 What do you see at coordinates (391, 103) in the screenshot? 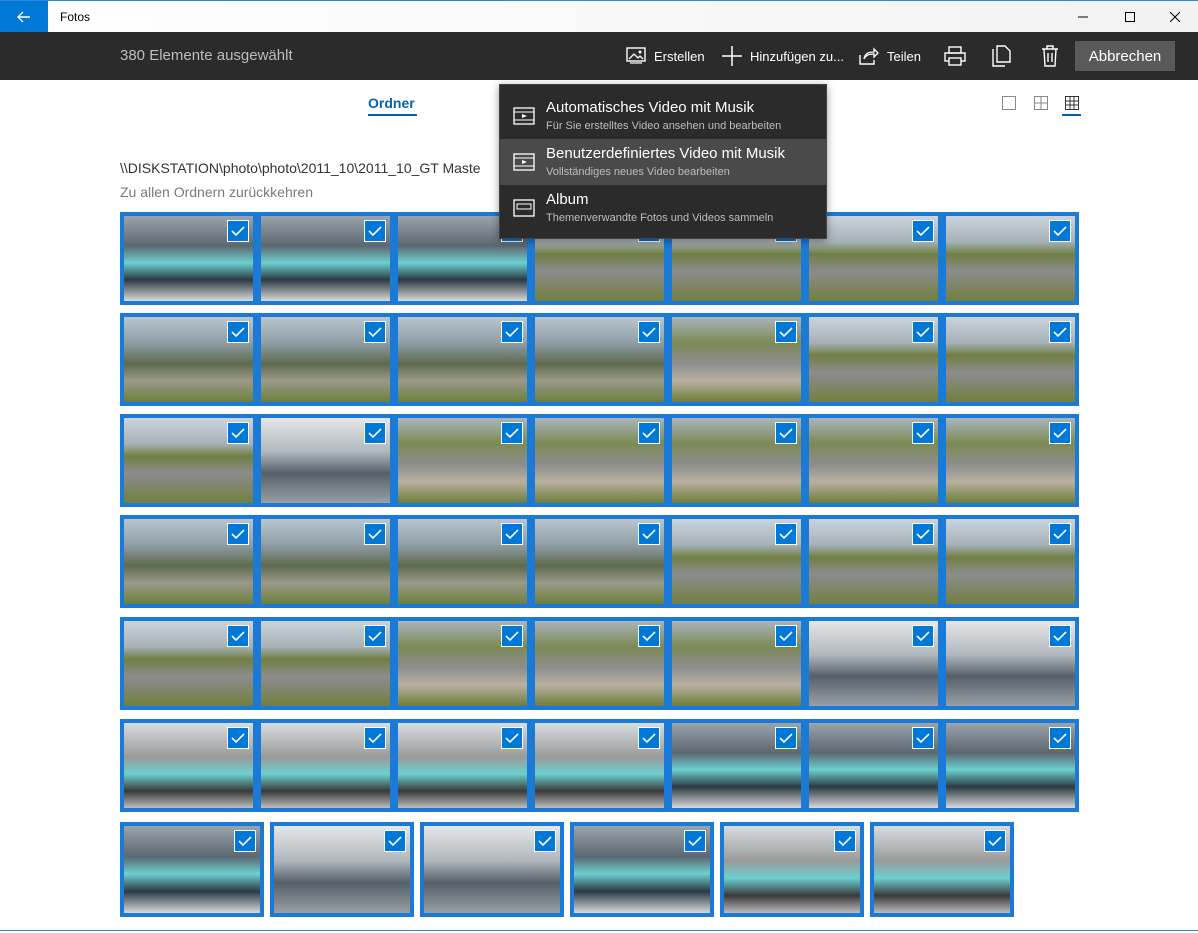
I see `tab-folders: Ordner` at bounding box center [391, 103].